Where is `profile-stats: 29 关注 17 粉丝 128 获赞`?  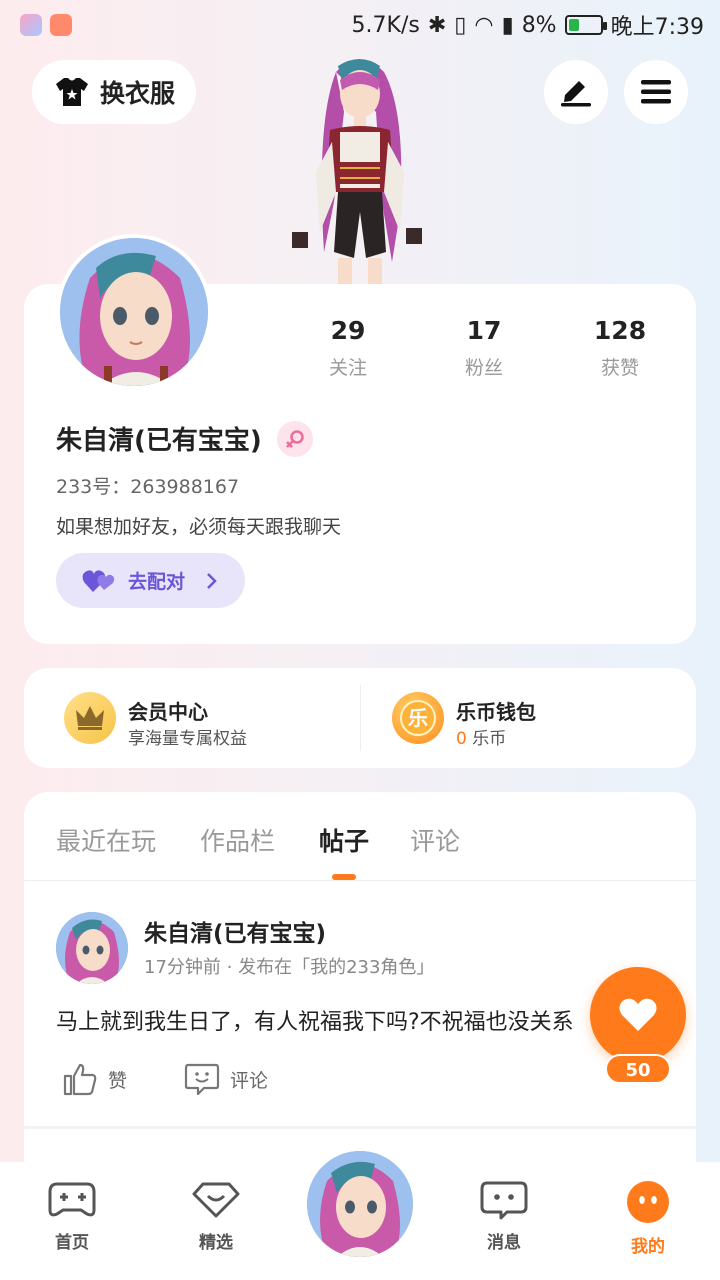
profile-stats: 29 关注 17 粉丝 128 获赞 is located at coordinates (480, 351).